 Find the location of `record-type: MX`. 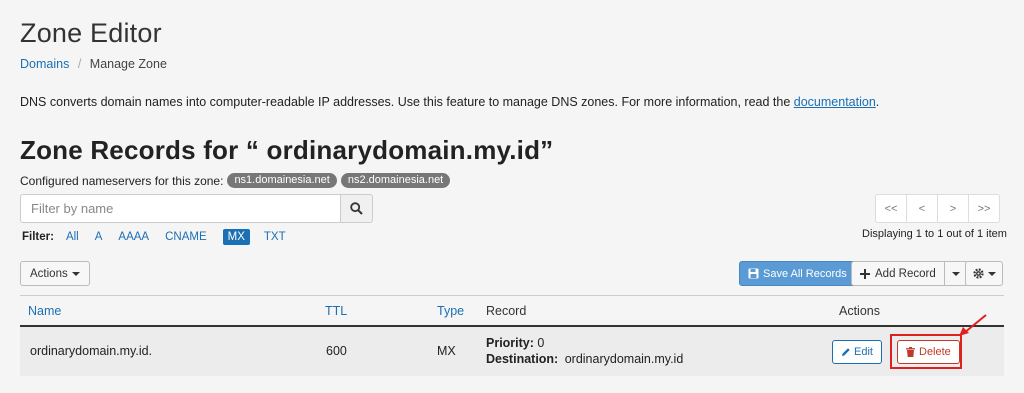

record-type: MX is located at coordinates (446, 351).